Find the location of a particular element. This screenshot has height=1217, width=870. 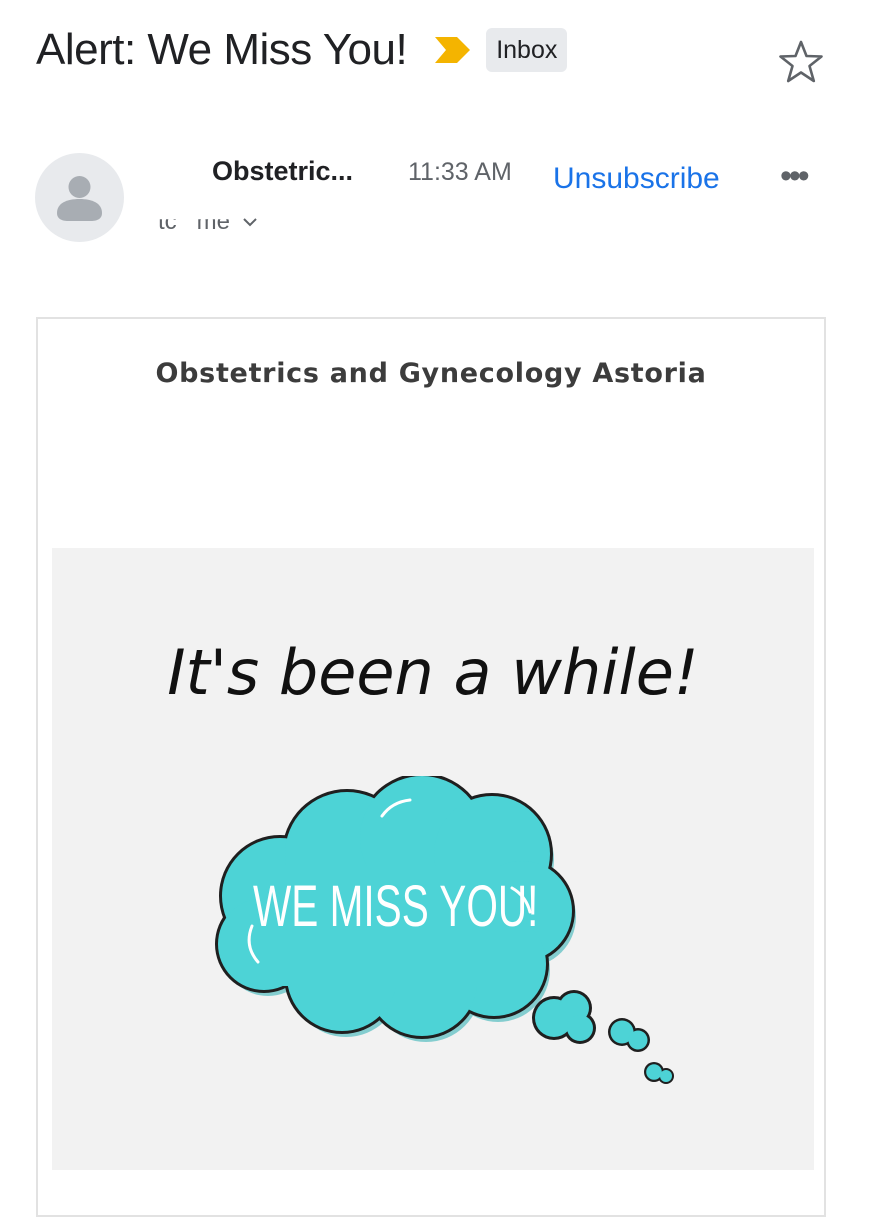

chevron-down-icon is located at coordinates (250, 222).